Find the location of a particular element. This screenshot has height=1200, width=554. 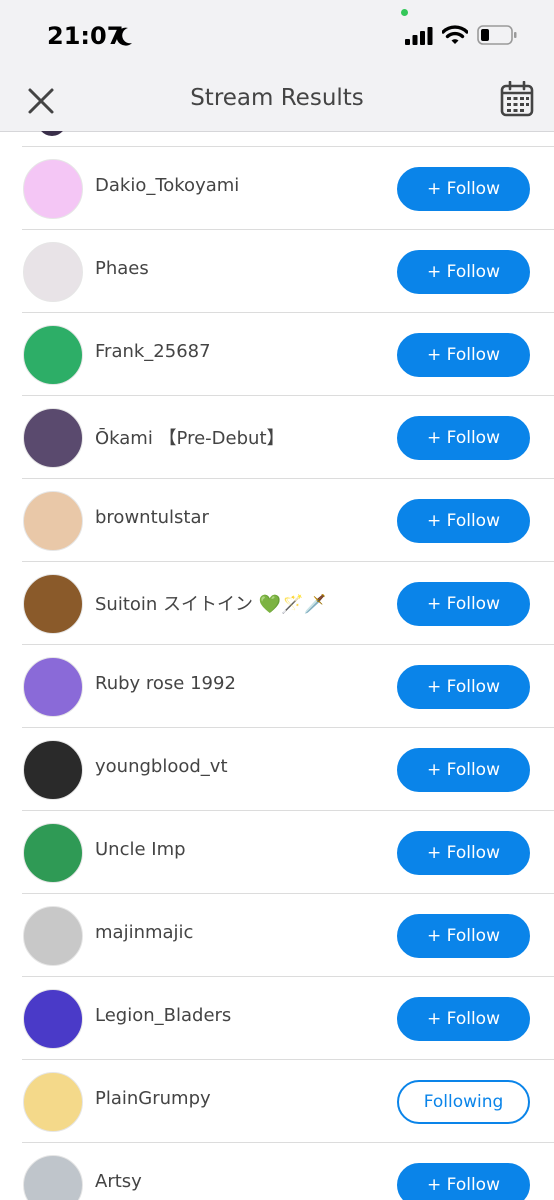

username: Suitoin スイトイン 💚🪄🗡️ is located at coordinates (210, 603).